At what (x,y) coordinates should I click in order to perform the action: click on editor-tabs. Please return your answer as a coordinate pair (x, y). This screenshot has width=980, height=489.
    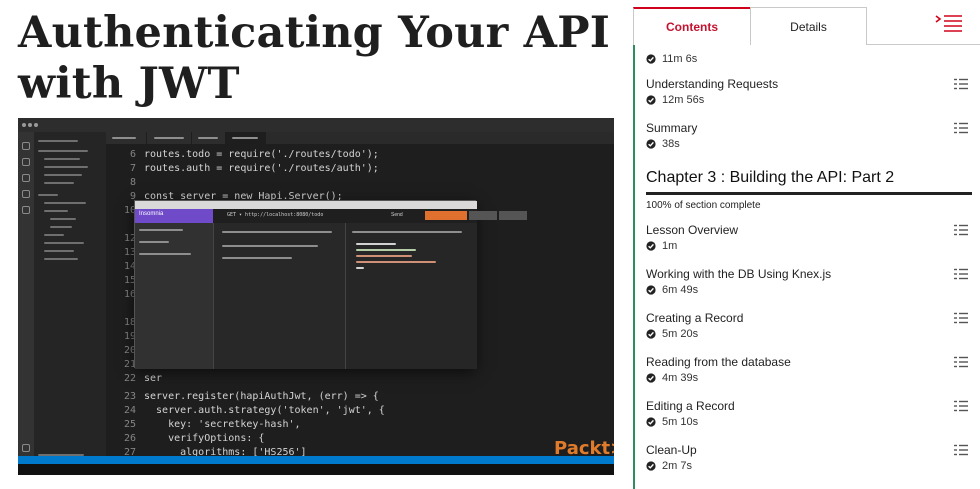
    Looking at the image, I should click on (360, 138).